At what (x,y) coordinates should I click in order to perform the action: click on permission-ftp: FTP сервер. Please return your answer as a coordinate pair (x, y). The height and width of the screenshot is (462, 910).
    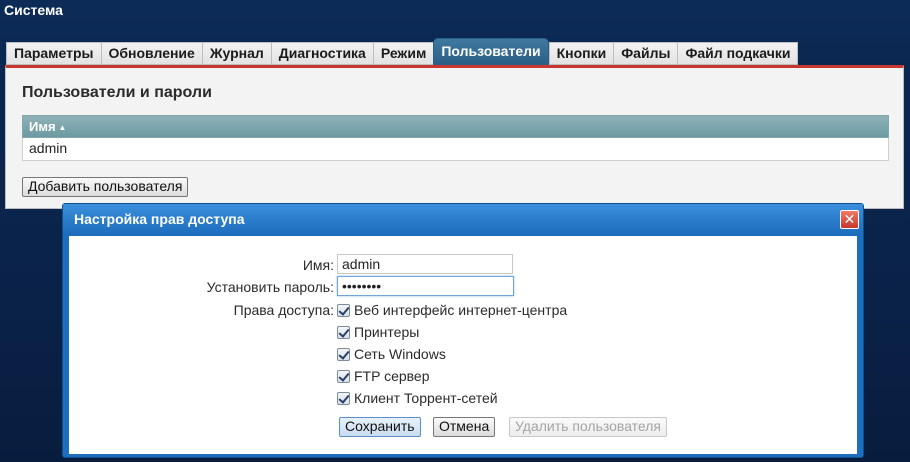
    Looking at the image, I should click on (383, 376).